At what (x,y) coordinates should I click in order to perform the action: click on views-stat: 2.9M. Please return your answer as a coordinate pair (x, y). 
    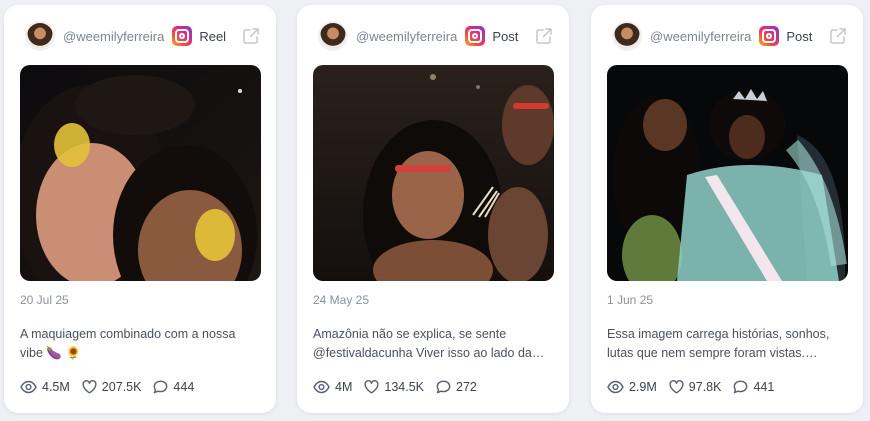
    Looking at the image, I should click on (632, 387).